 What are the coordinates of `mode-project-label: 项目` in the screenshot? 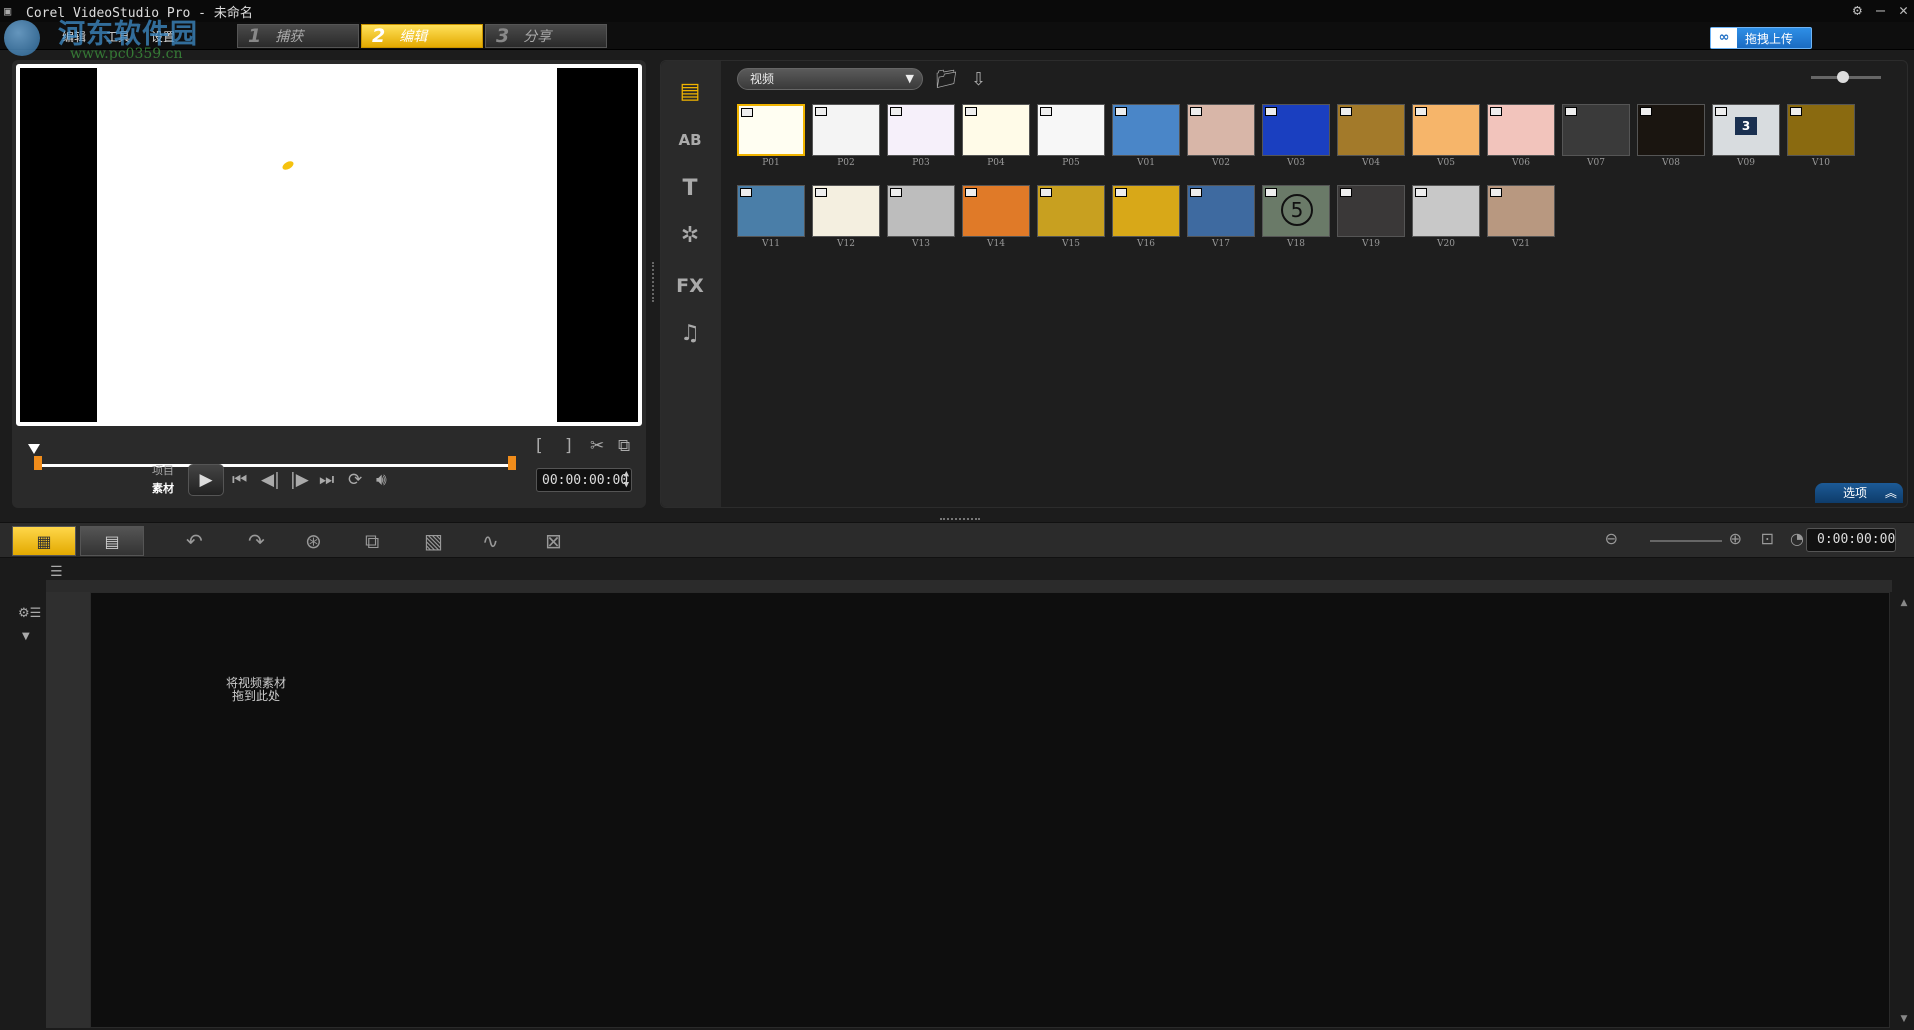 It's located at (163, 471).